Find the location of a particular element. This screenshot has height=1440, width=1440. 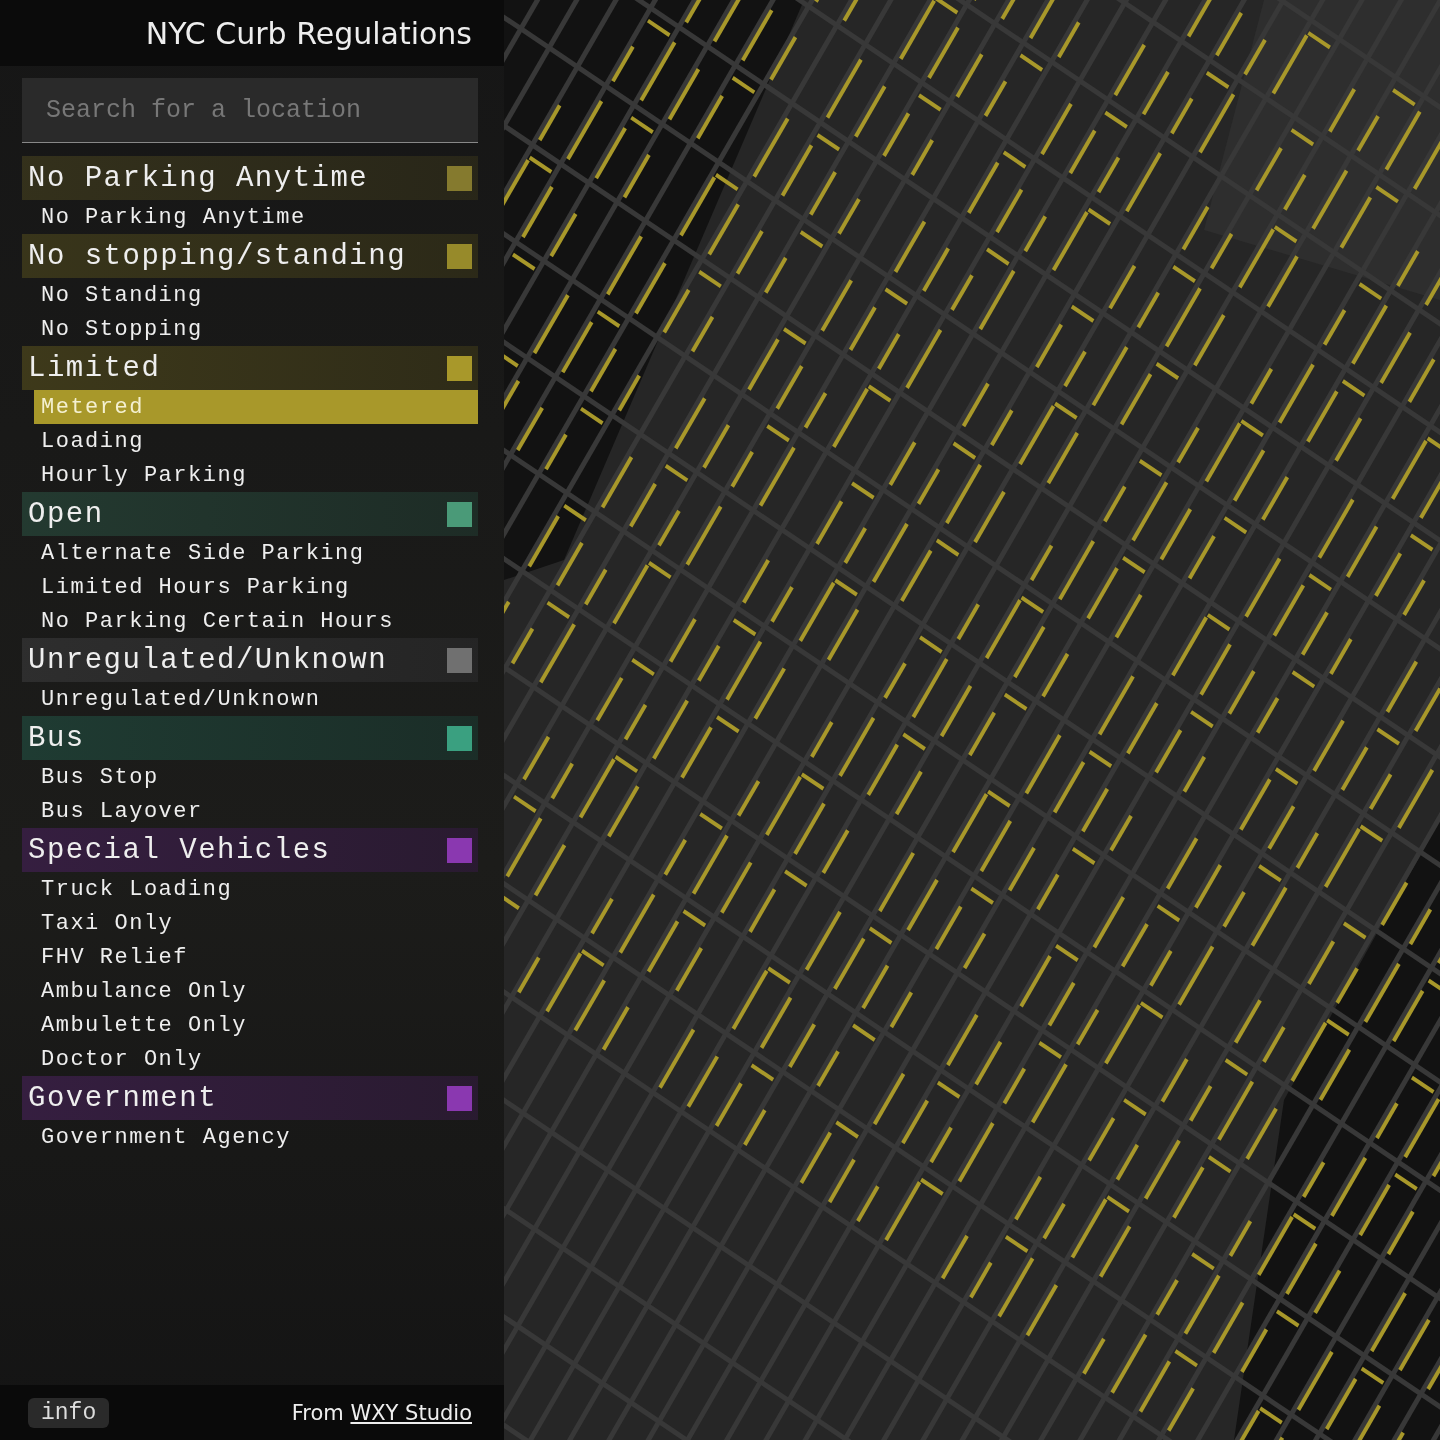

regulation-item: No Standing is located at coordinates (256, 295).